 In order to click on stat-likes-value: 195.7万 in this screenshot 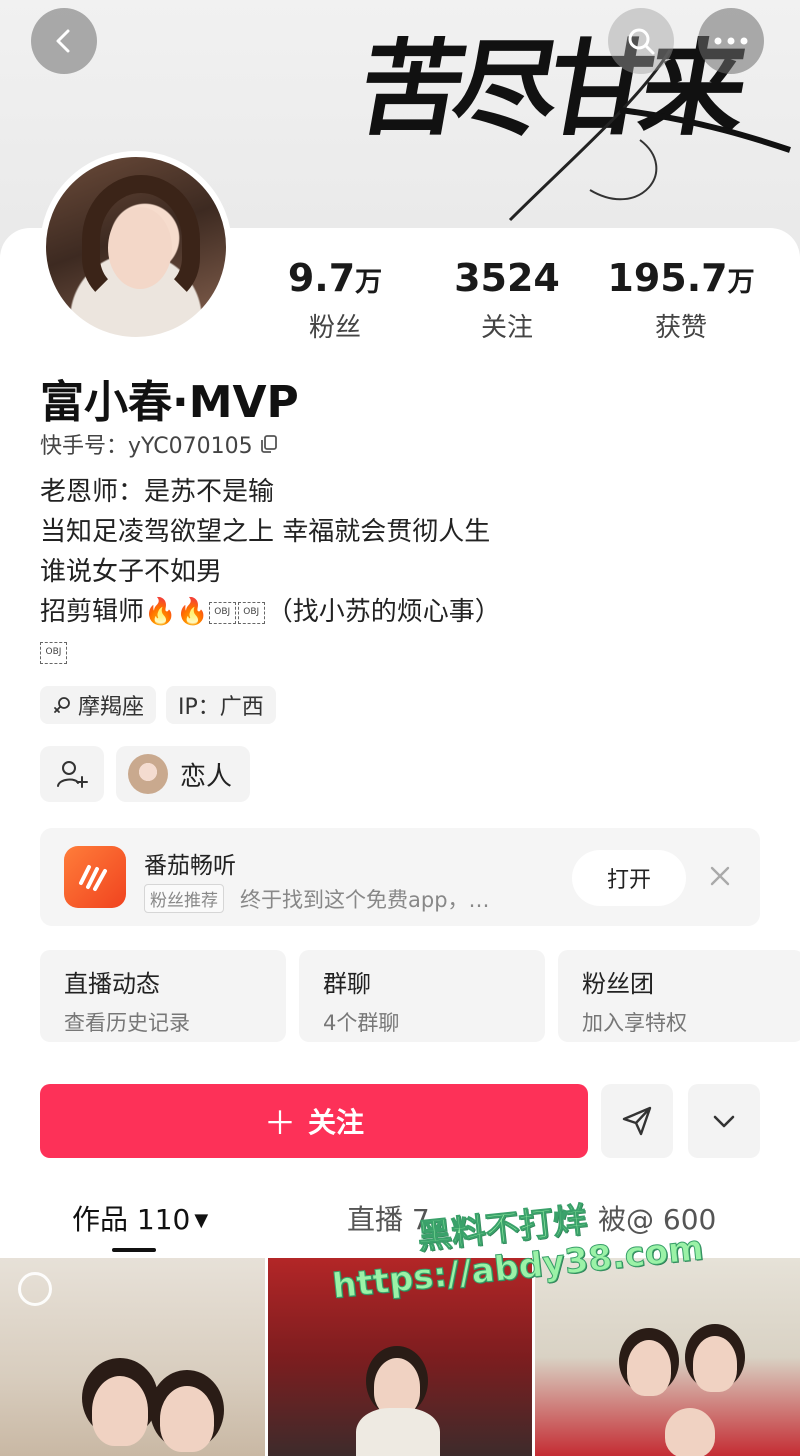, I will do `click(681, 278)`.